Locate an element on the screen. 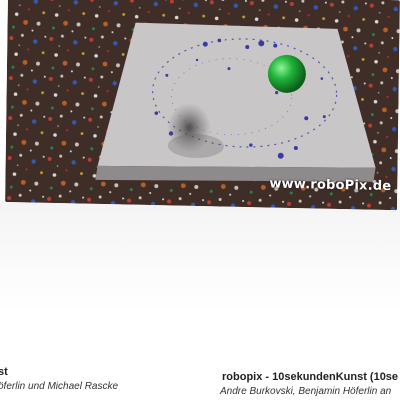 This screenshot has width=400, height=400. video-watermark: www.roboPix.de is located at coordinates (330, 185).